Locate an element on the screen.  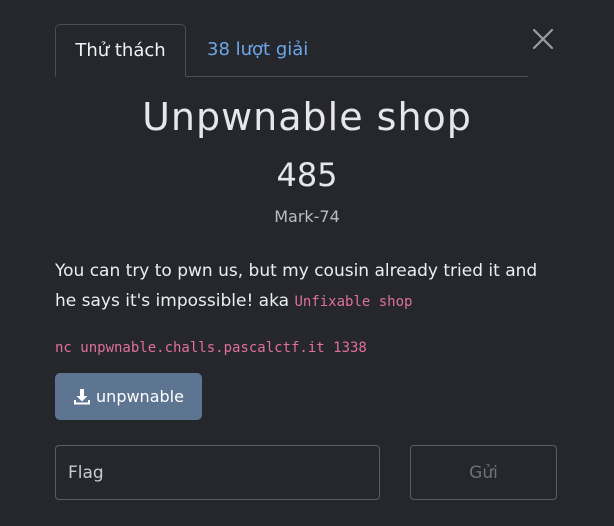
download-label: unpwnable is located at coordinates (140, 396).